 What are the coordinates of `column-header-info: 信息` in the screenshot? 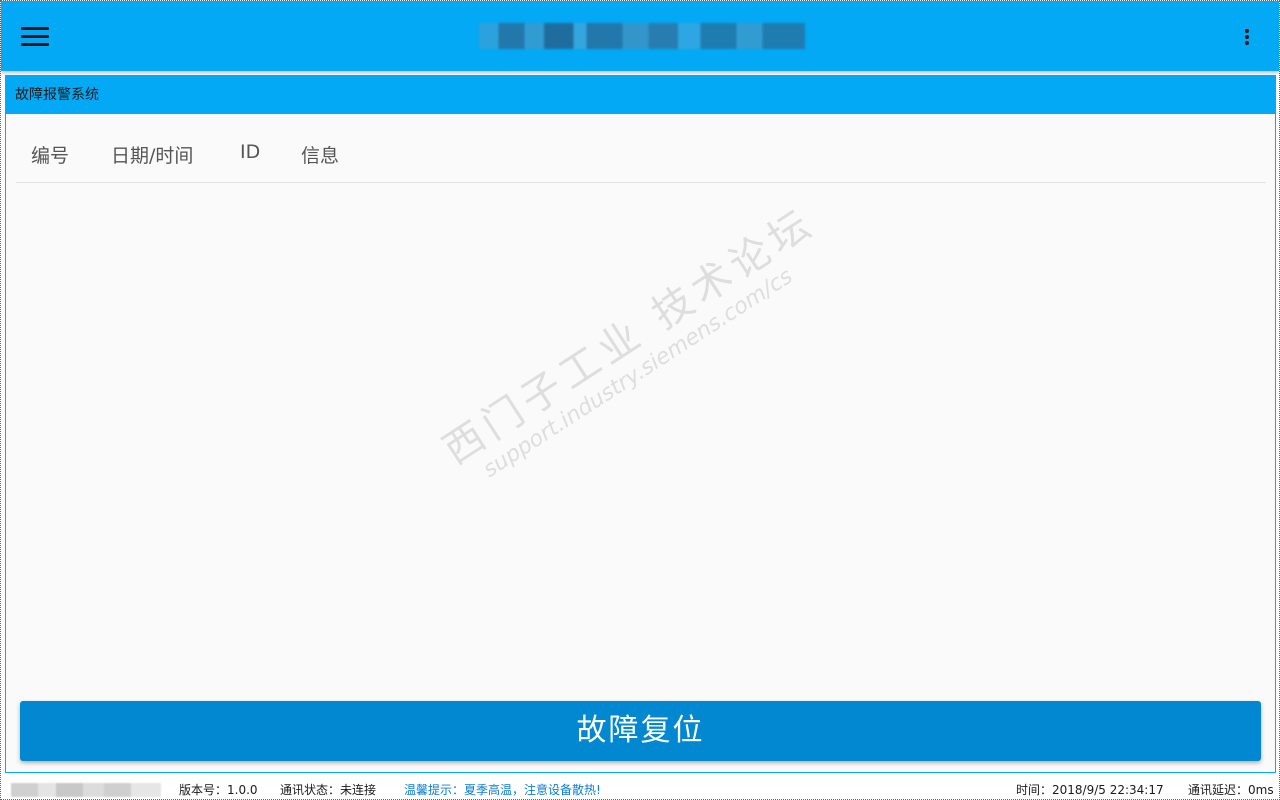 It's located at (320, 154).